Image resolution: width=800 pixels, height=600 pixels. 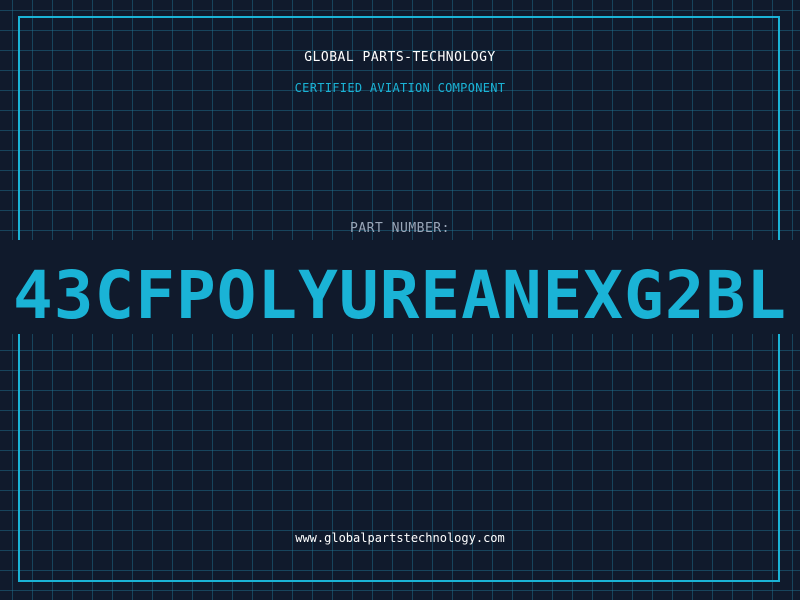 I want to click on website-url: www.globalpartstechnology.com, so click(x=400, y=538).